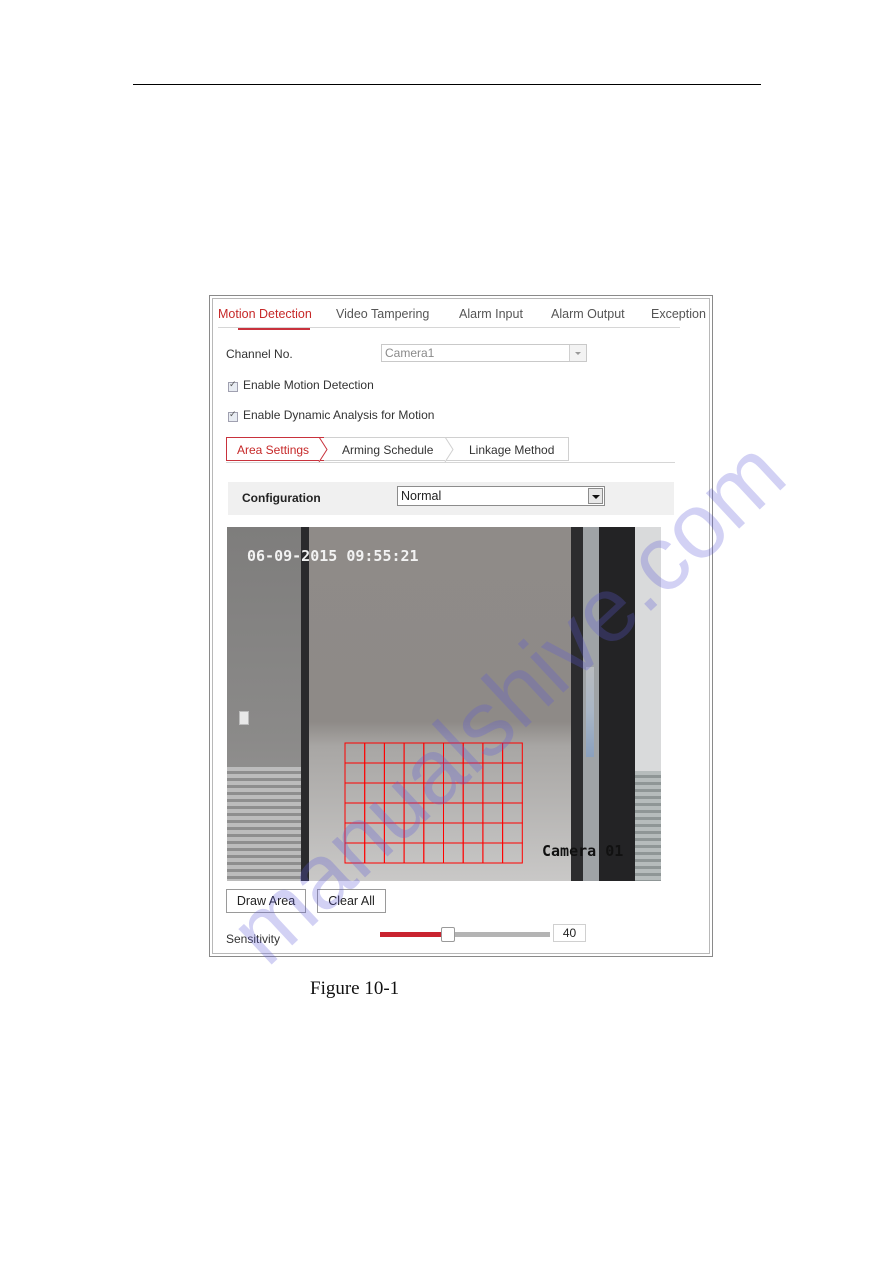  I want to click on draw-area-button: Draw Area, so click(266, 901).